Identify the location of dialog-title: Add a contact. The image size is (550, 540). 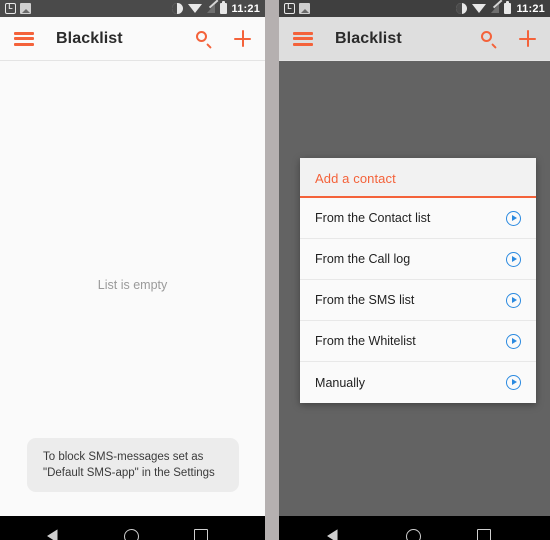
(355, 178).